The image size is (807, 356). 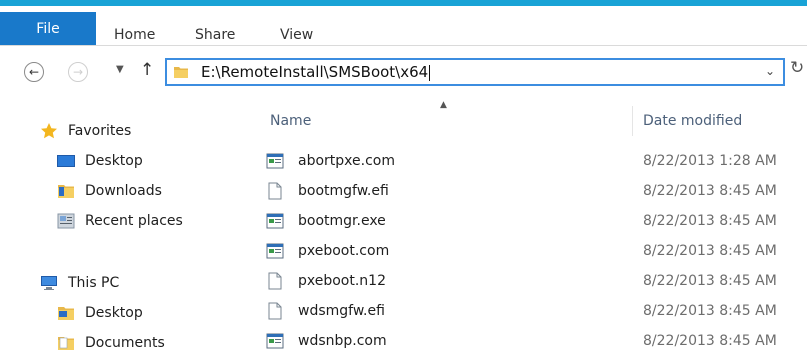 What do you see at coordinates (523, 221) in the screenshot?
I see `file-row: bootmgr.exe 8/22/2013 8:45 AM` at bounding box center [523, 221].